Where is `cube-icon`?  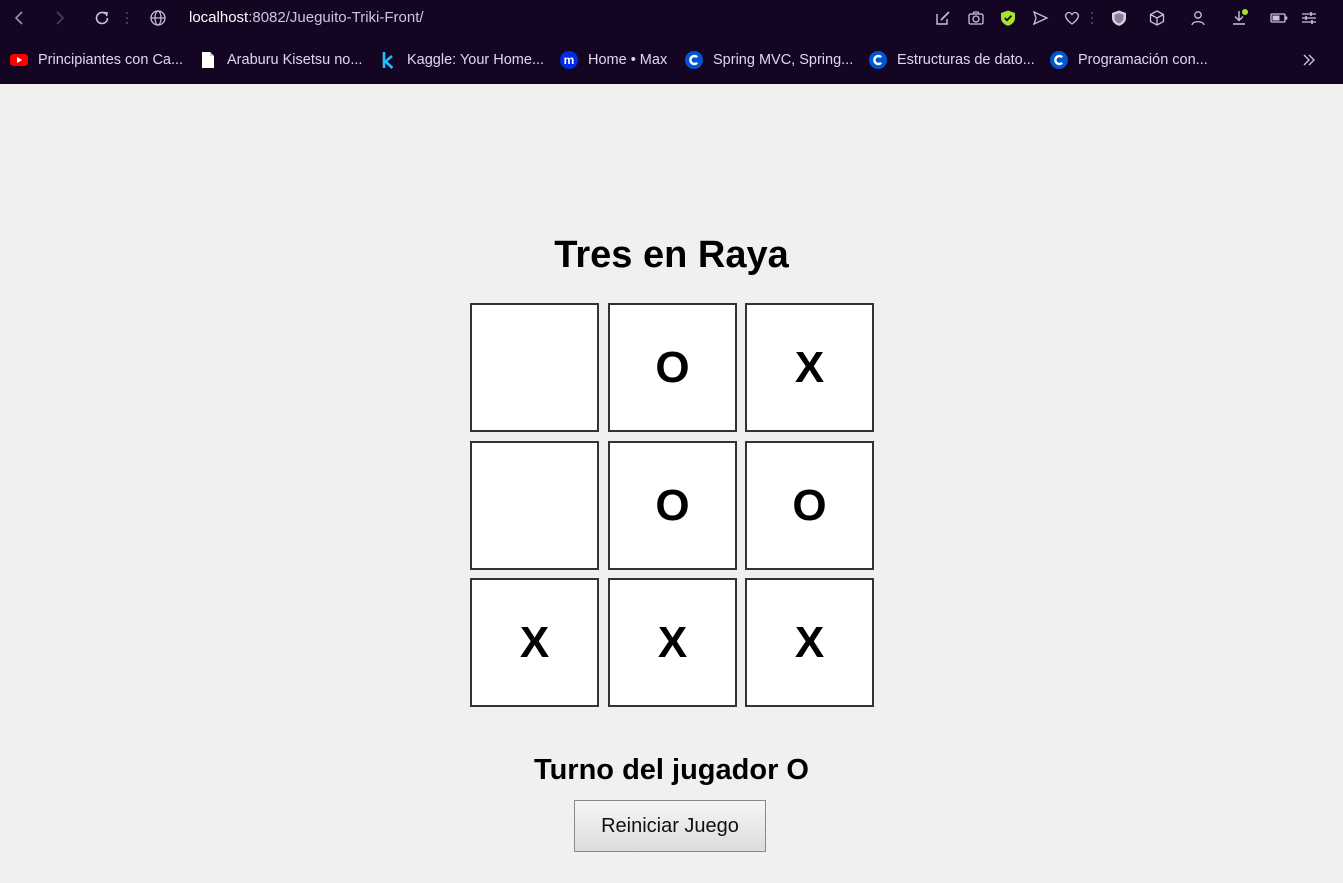 cube-icon is located at coordinates (1157, 18).